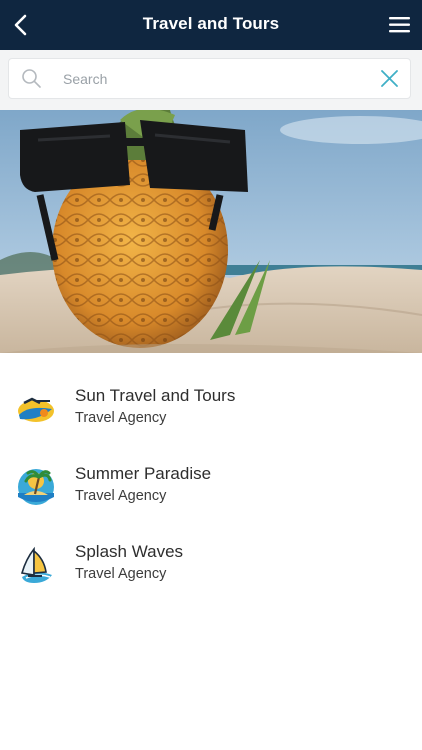 The height and width of the screenshot is (750, 422). I want to click on hamburger-menu-icon, so click(399, 25).